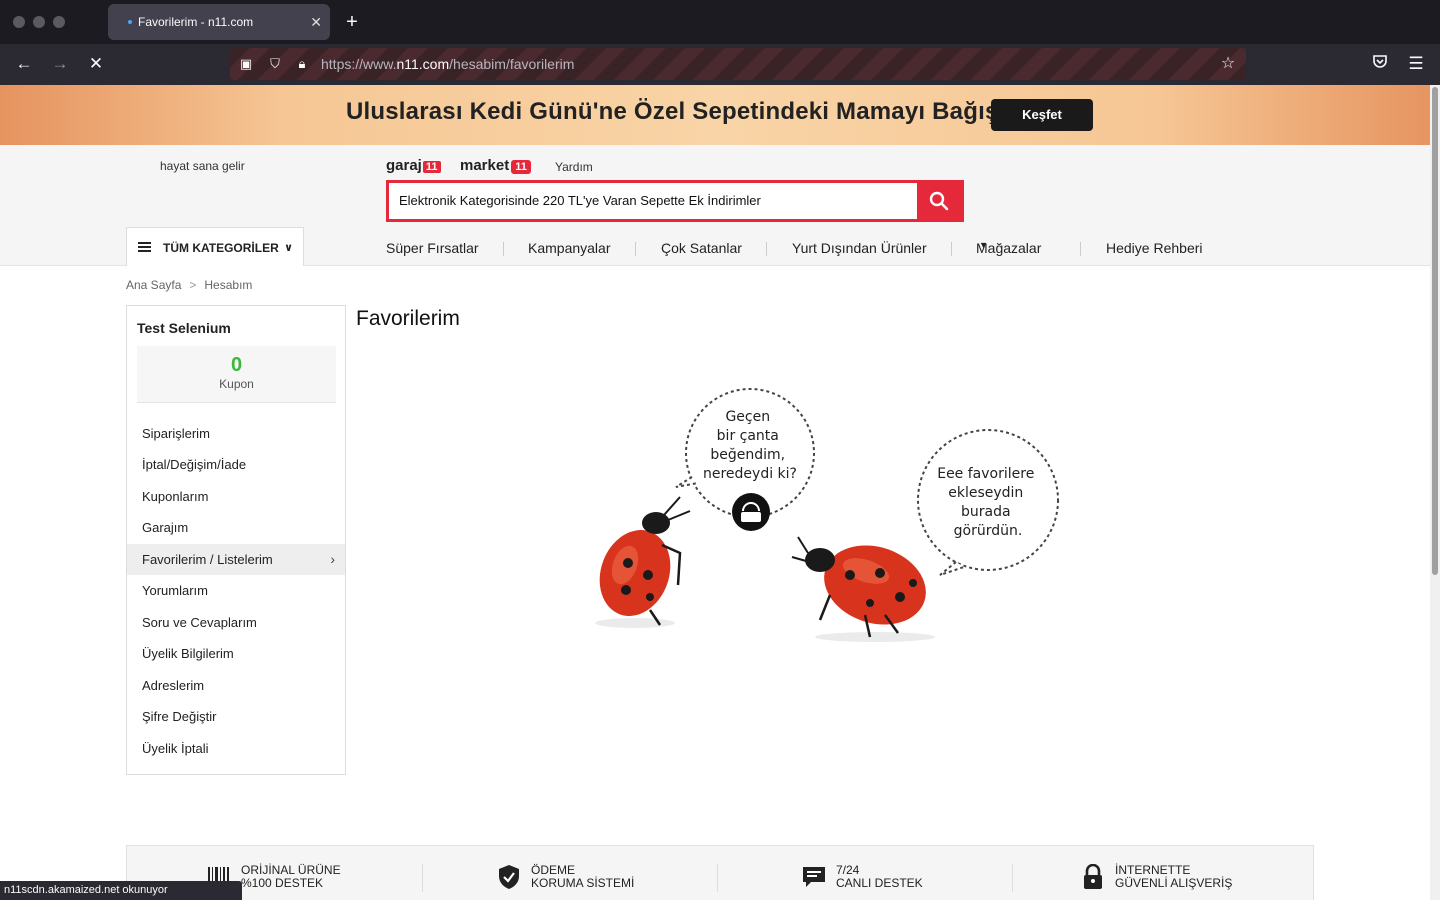  What do you see at coordinates (983, 245) in the screenshot?
I see `caret-down-icon: ▼` at bounding box center [983, 245].